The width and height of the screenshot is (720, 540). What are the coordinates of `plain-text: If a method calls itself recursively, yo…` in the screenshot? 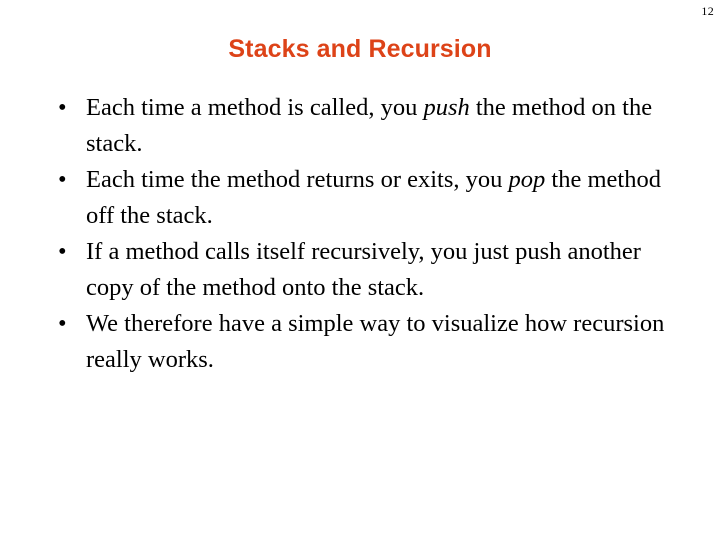 It's located at (363, 269).